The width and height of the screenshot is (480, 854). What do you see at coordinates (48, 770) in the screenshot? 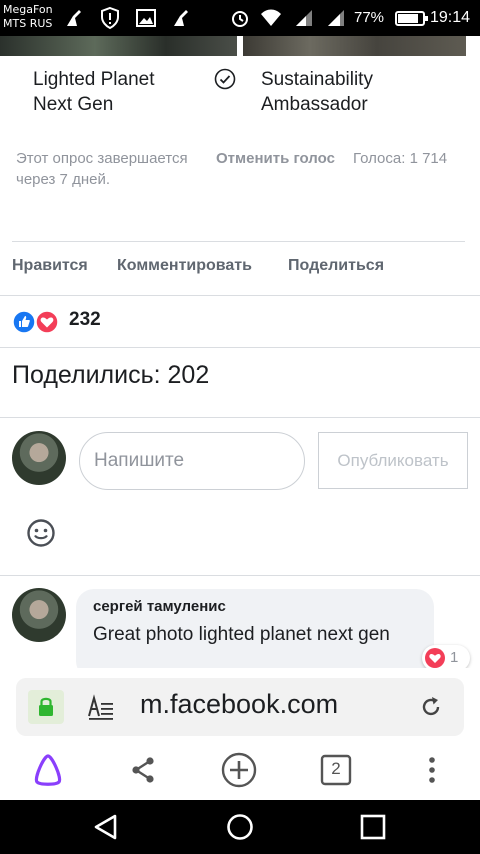
I see `alice-assistant-icon` at bounding box center [48, 770].